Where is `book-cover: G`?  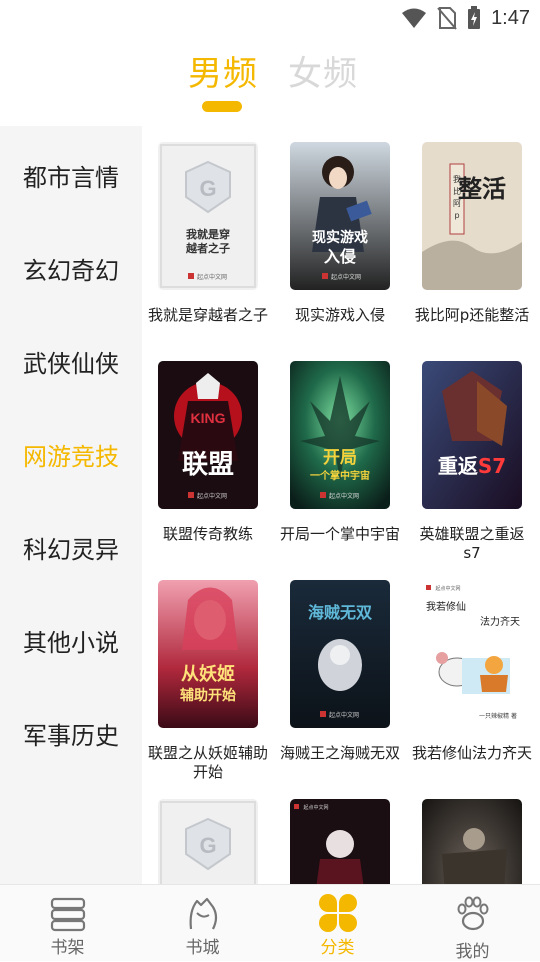
book-cover: G is located at coordinates (208, 841).